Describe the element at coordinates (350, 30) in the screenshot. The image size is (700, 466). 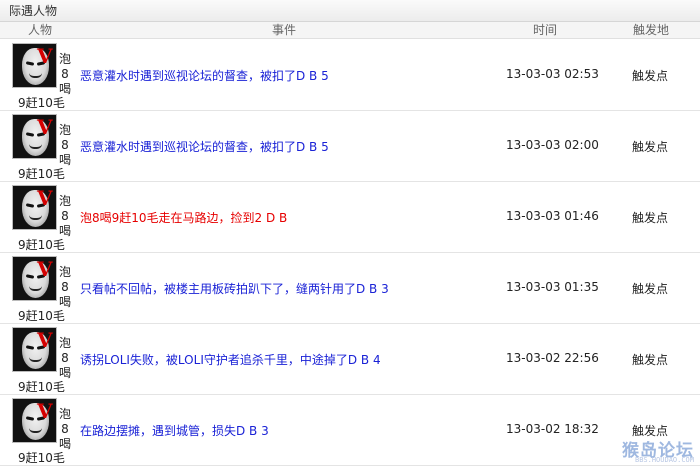
I see `table-header: 人物 事件 时间 触发地` at that location.